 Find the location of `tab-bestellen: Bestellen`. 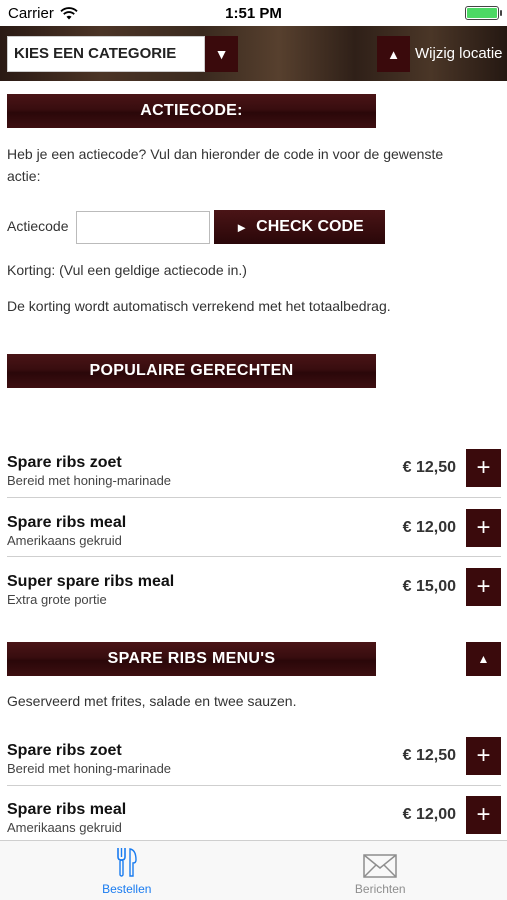

tab-bestellen: Bestellen is located at coordinates (127, 870).